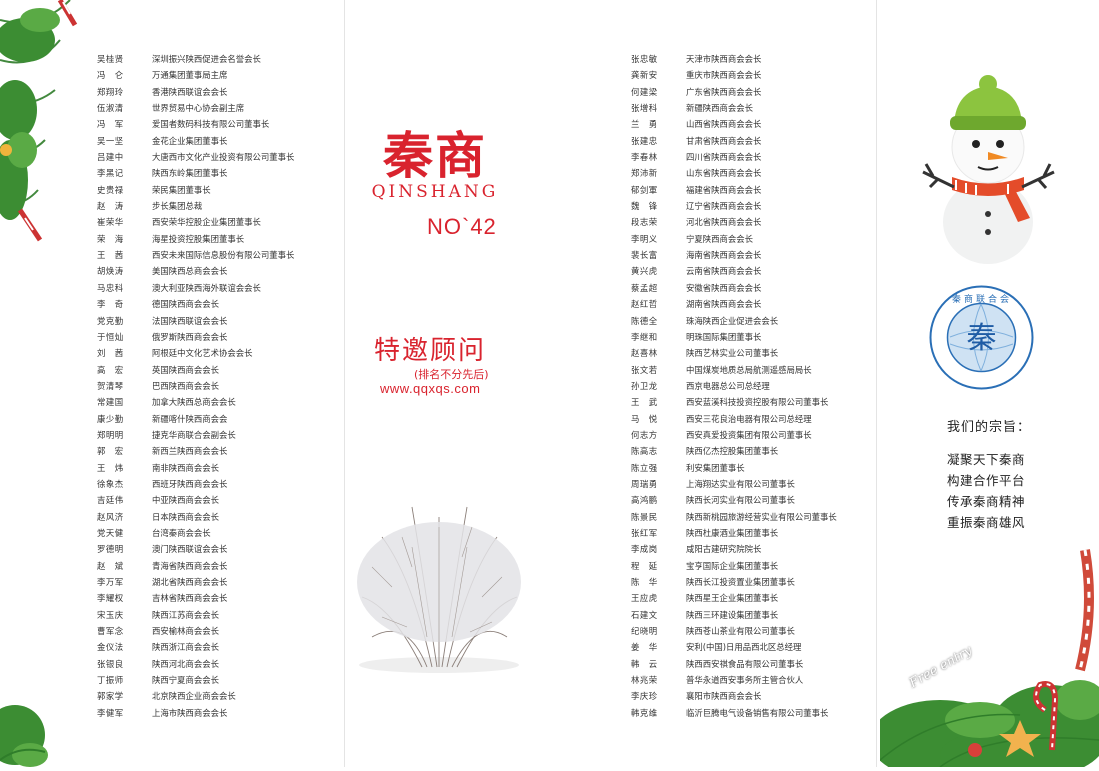 The image size is (1099, 771). I want to click on list-item: 吴桂贤 深圳振兴陕西促进会名誉会长, so click(217, 59).